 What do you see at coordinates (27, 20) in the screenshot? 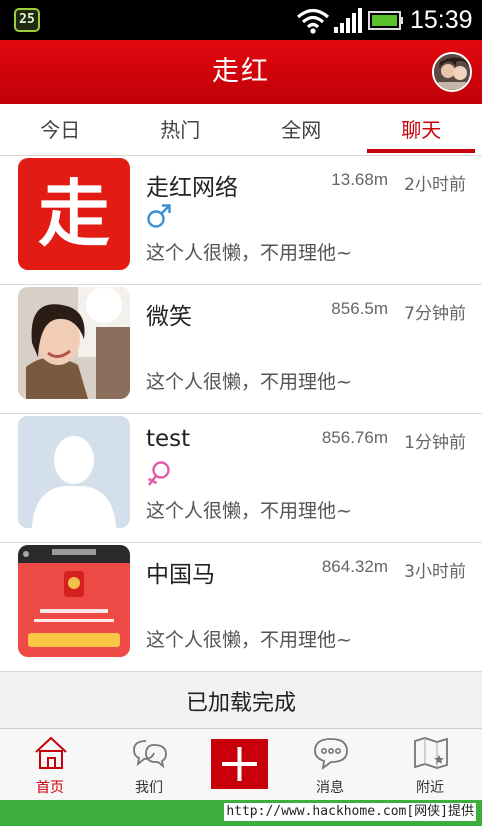
I see `notification-badge: 25` at bounding box center [27, 20].